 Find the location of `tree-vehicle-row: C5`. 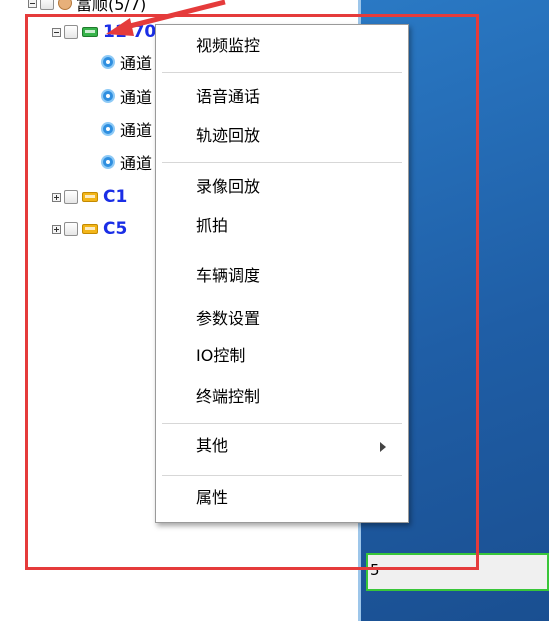

tree-vehicle-row: C5 is located at coordinates (89, 229).